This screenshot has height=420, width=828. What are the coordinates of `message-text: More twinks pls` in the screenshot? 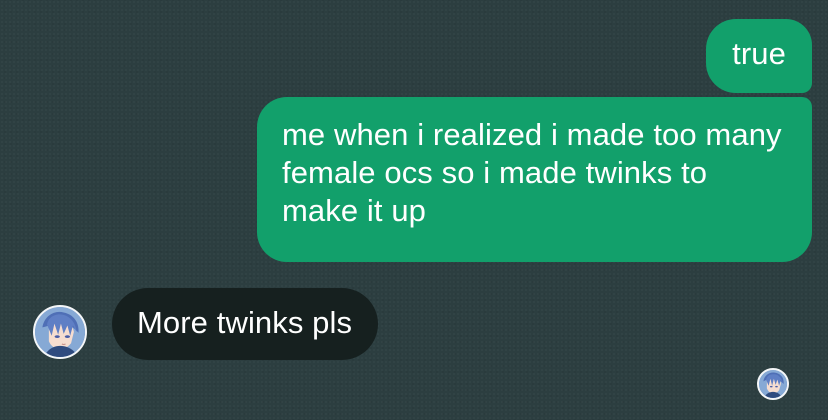 It's located at (245, 322).